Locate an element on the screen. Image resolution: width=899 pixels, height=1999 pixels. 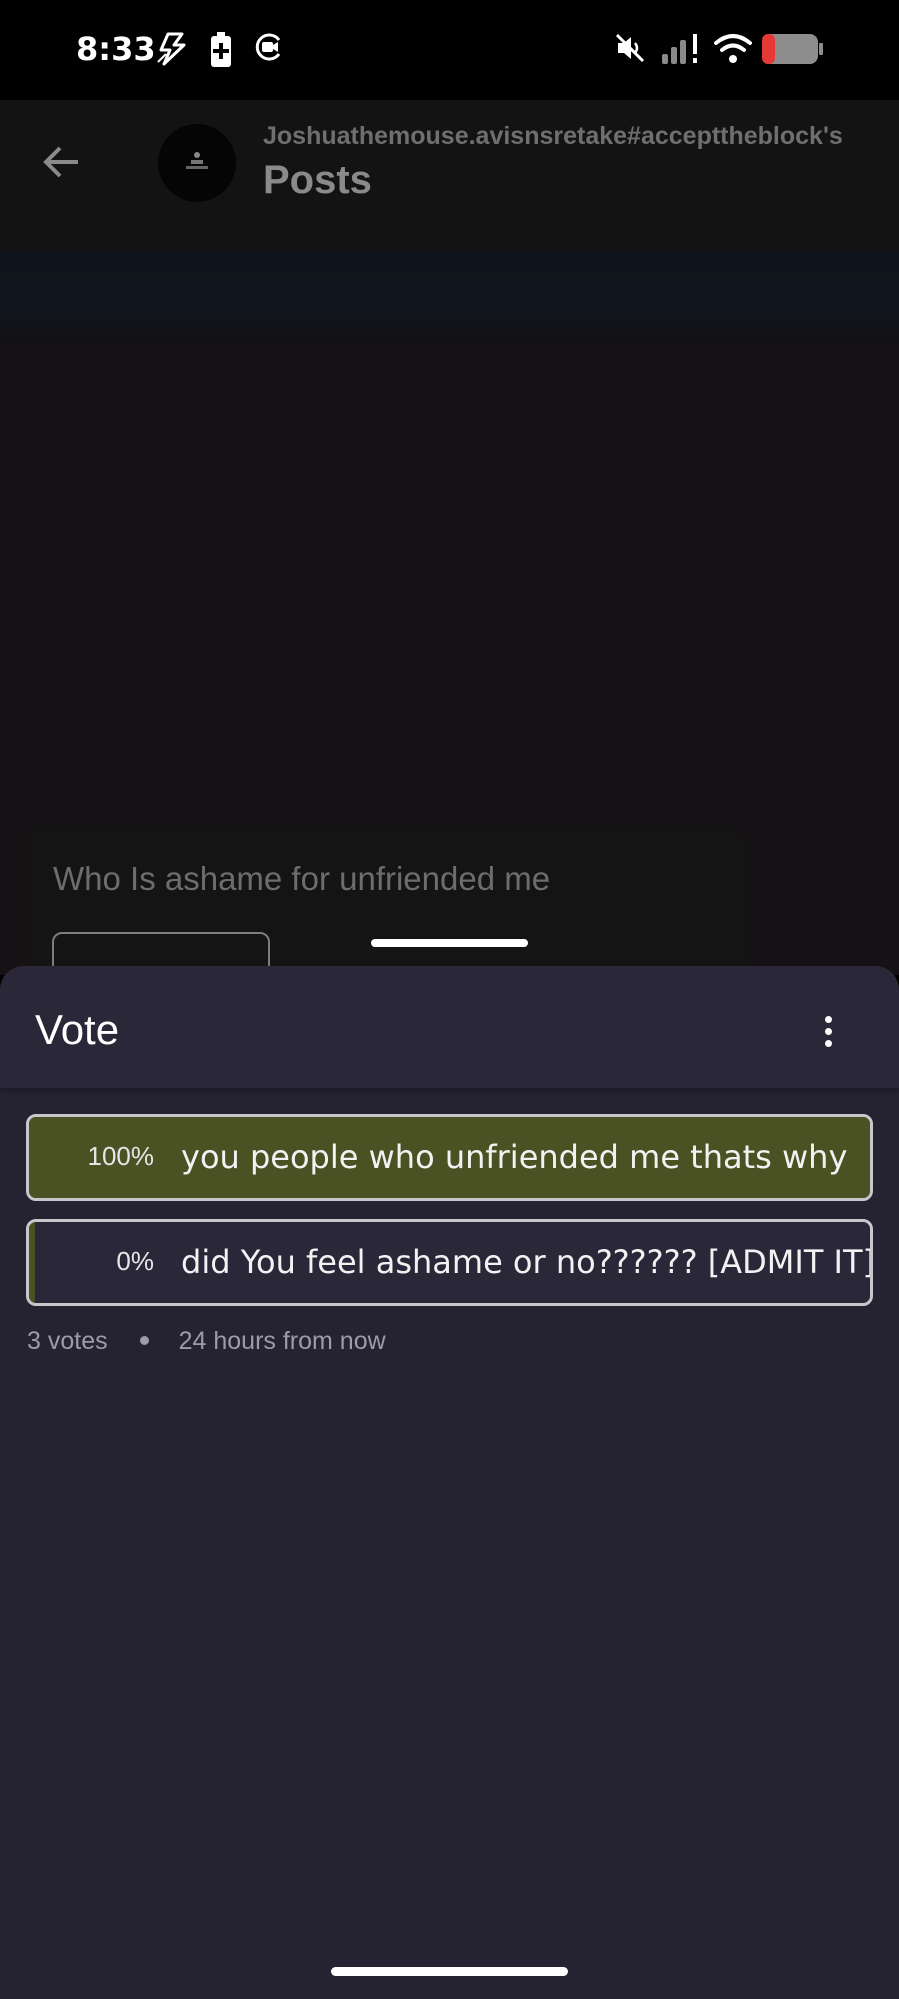
home-indicator is located at coordinates (449, 1971).